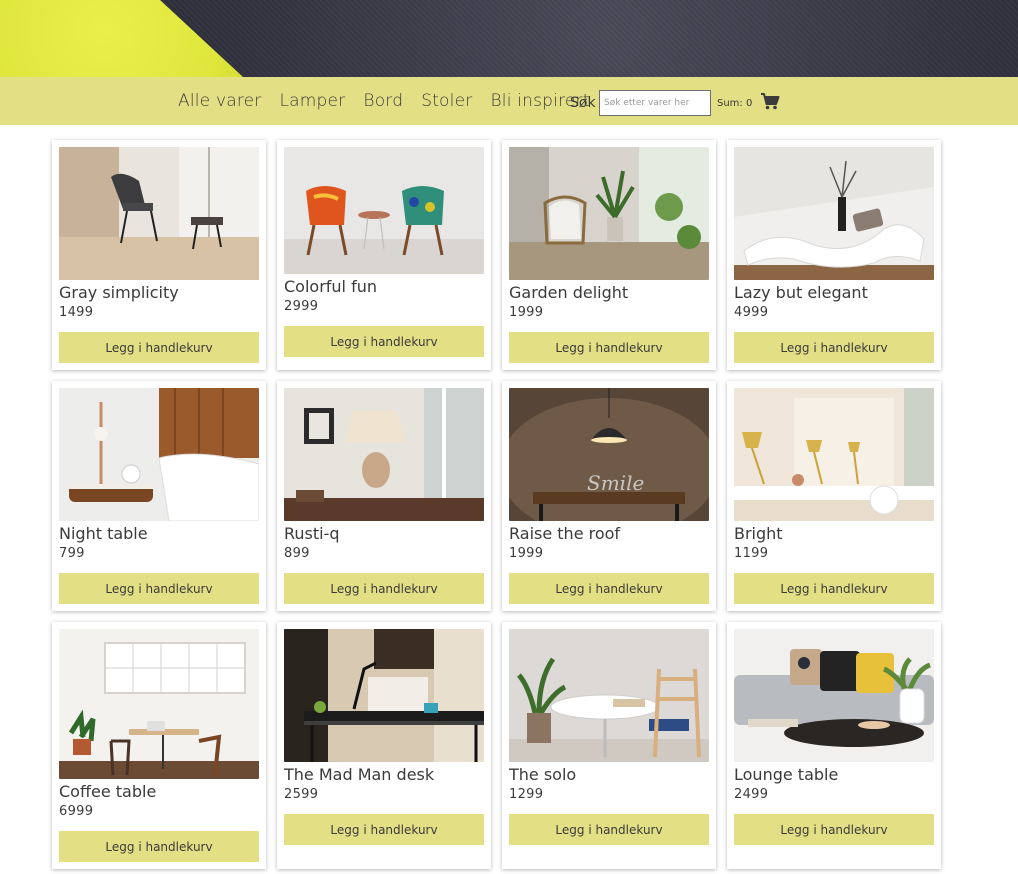 The height and width of the screenshot is (874, 1018). What do you see at coordinates (76, 811) in the screenshot?
I see `product-price: 6999` at bounding box center [76, 811].